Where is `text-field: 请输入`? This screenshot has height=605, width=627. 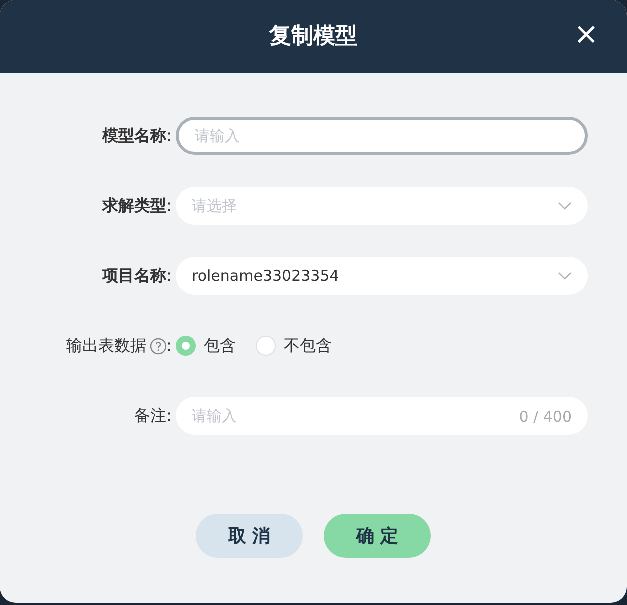
text-field: 请输入 is located at coordinates (382, 136).